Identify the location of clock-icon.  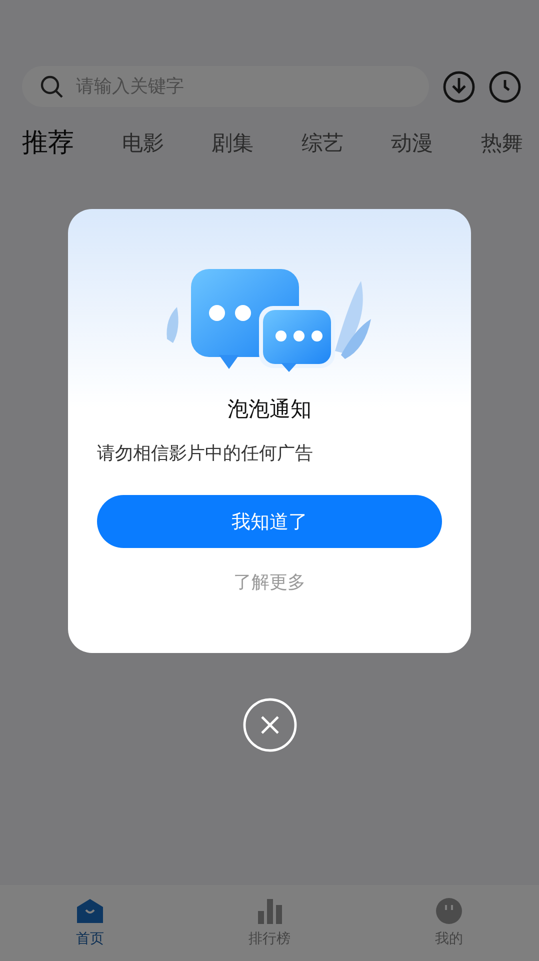
(505, 86).